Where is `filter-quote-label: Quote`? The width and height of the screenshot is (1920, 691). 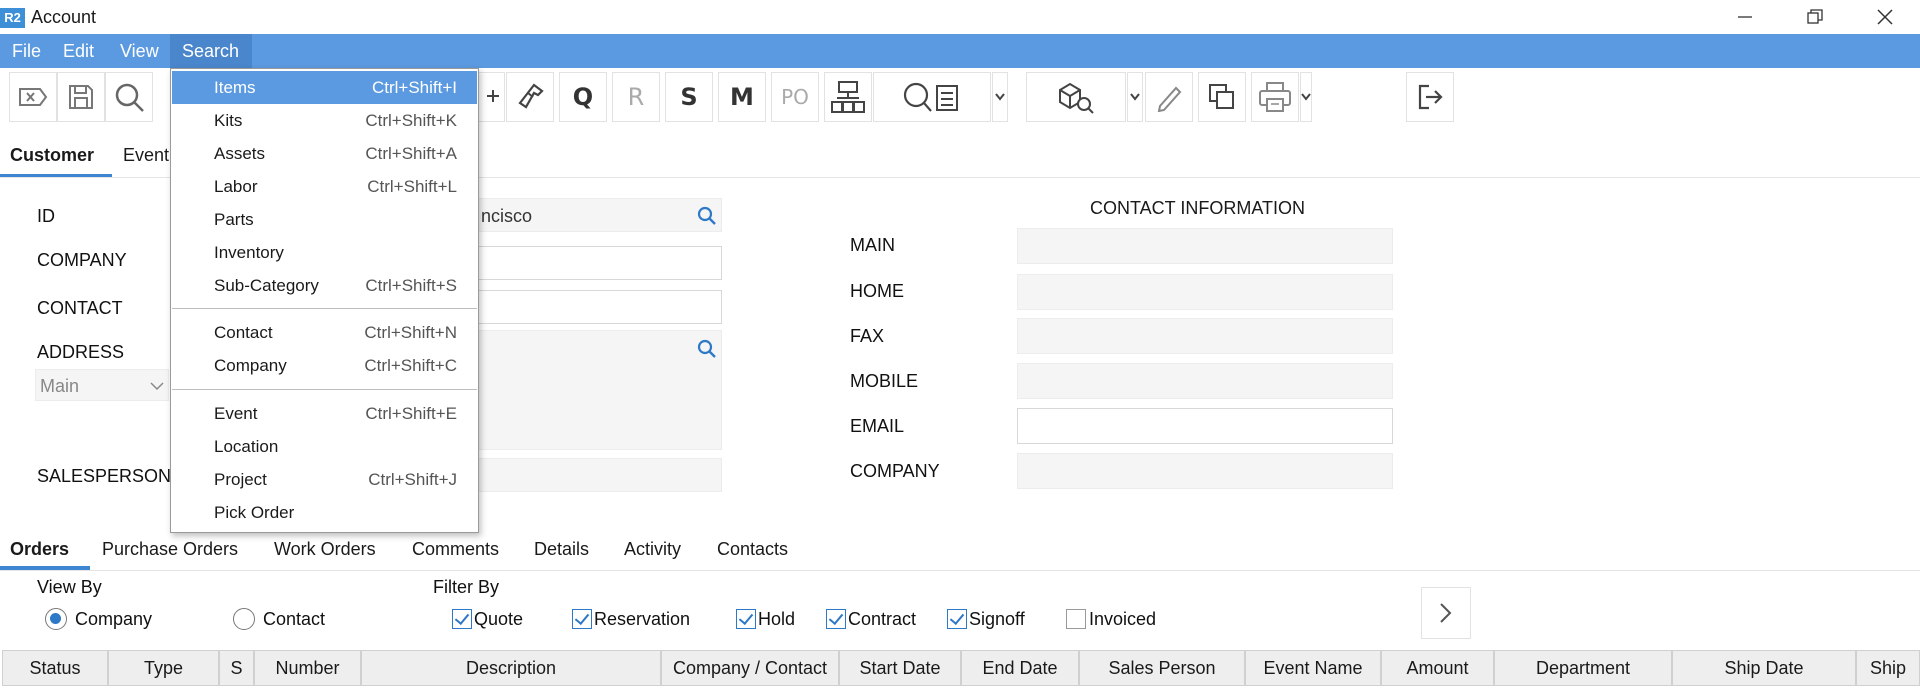
filter-quote-label: Quote is located at coordinates (498, 619).